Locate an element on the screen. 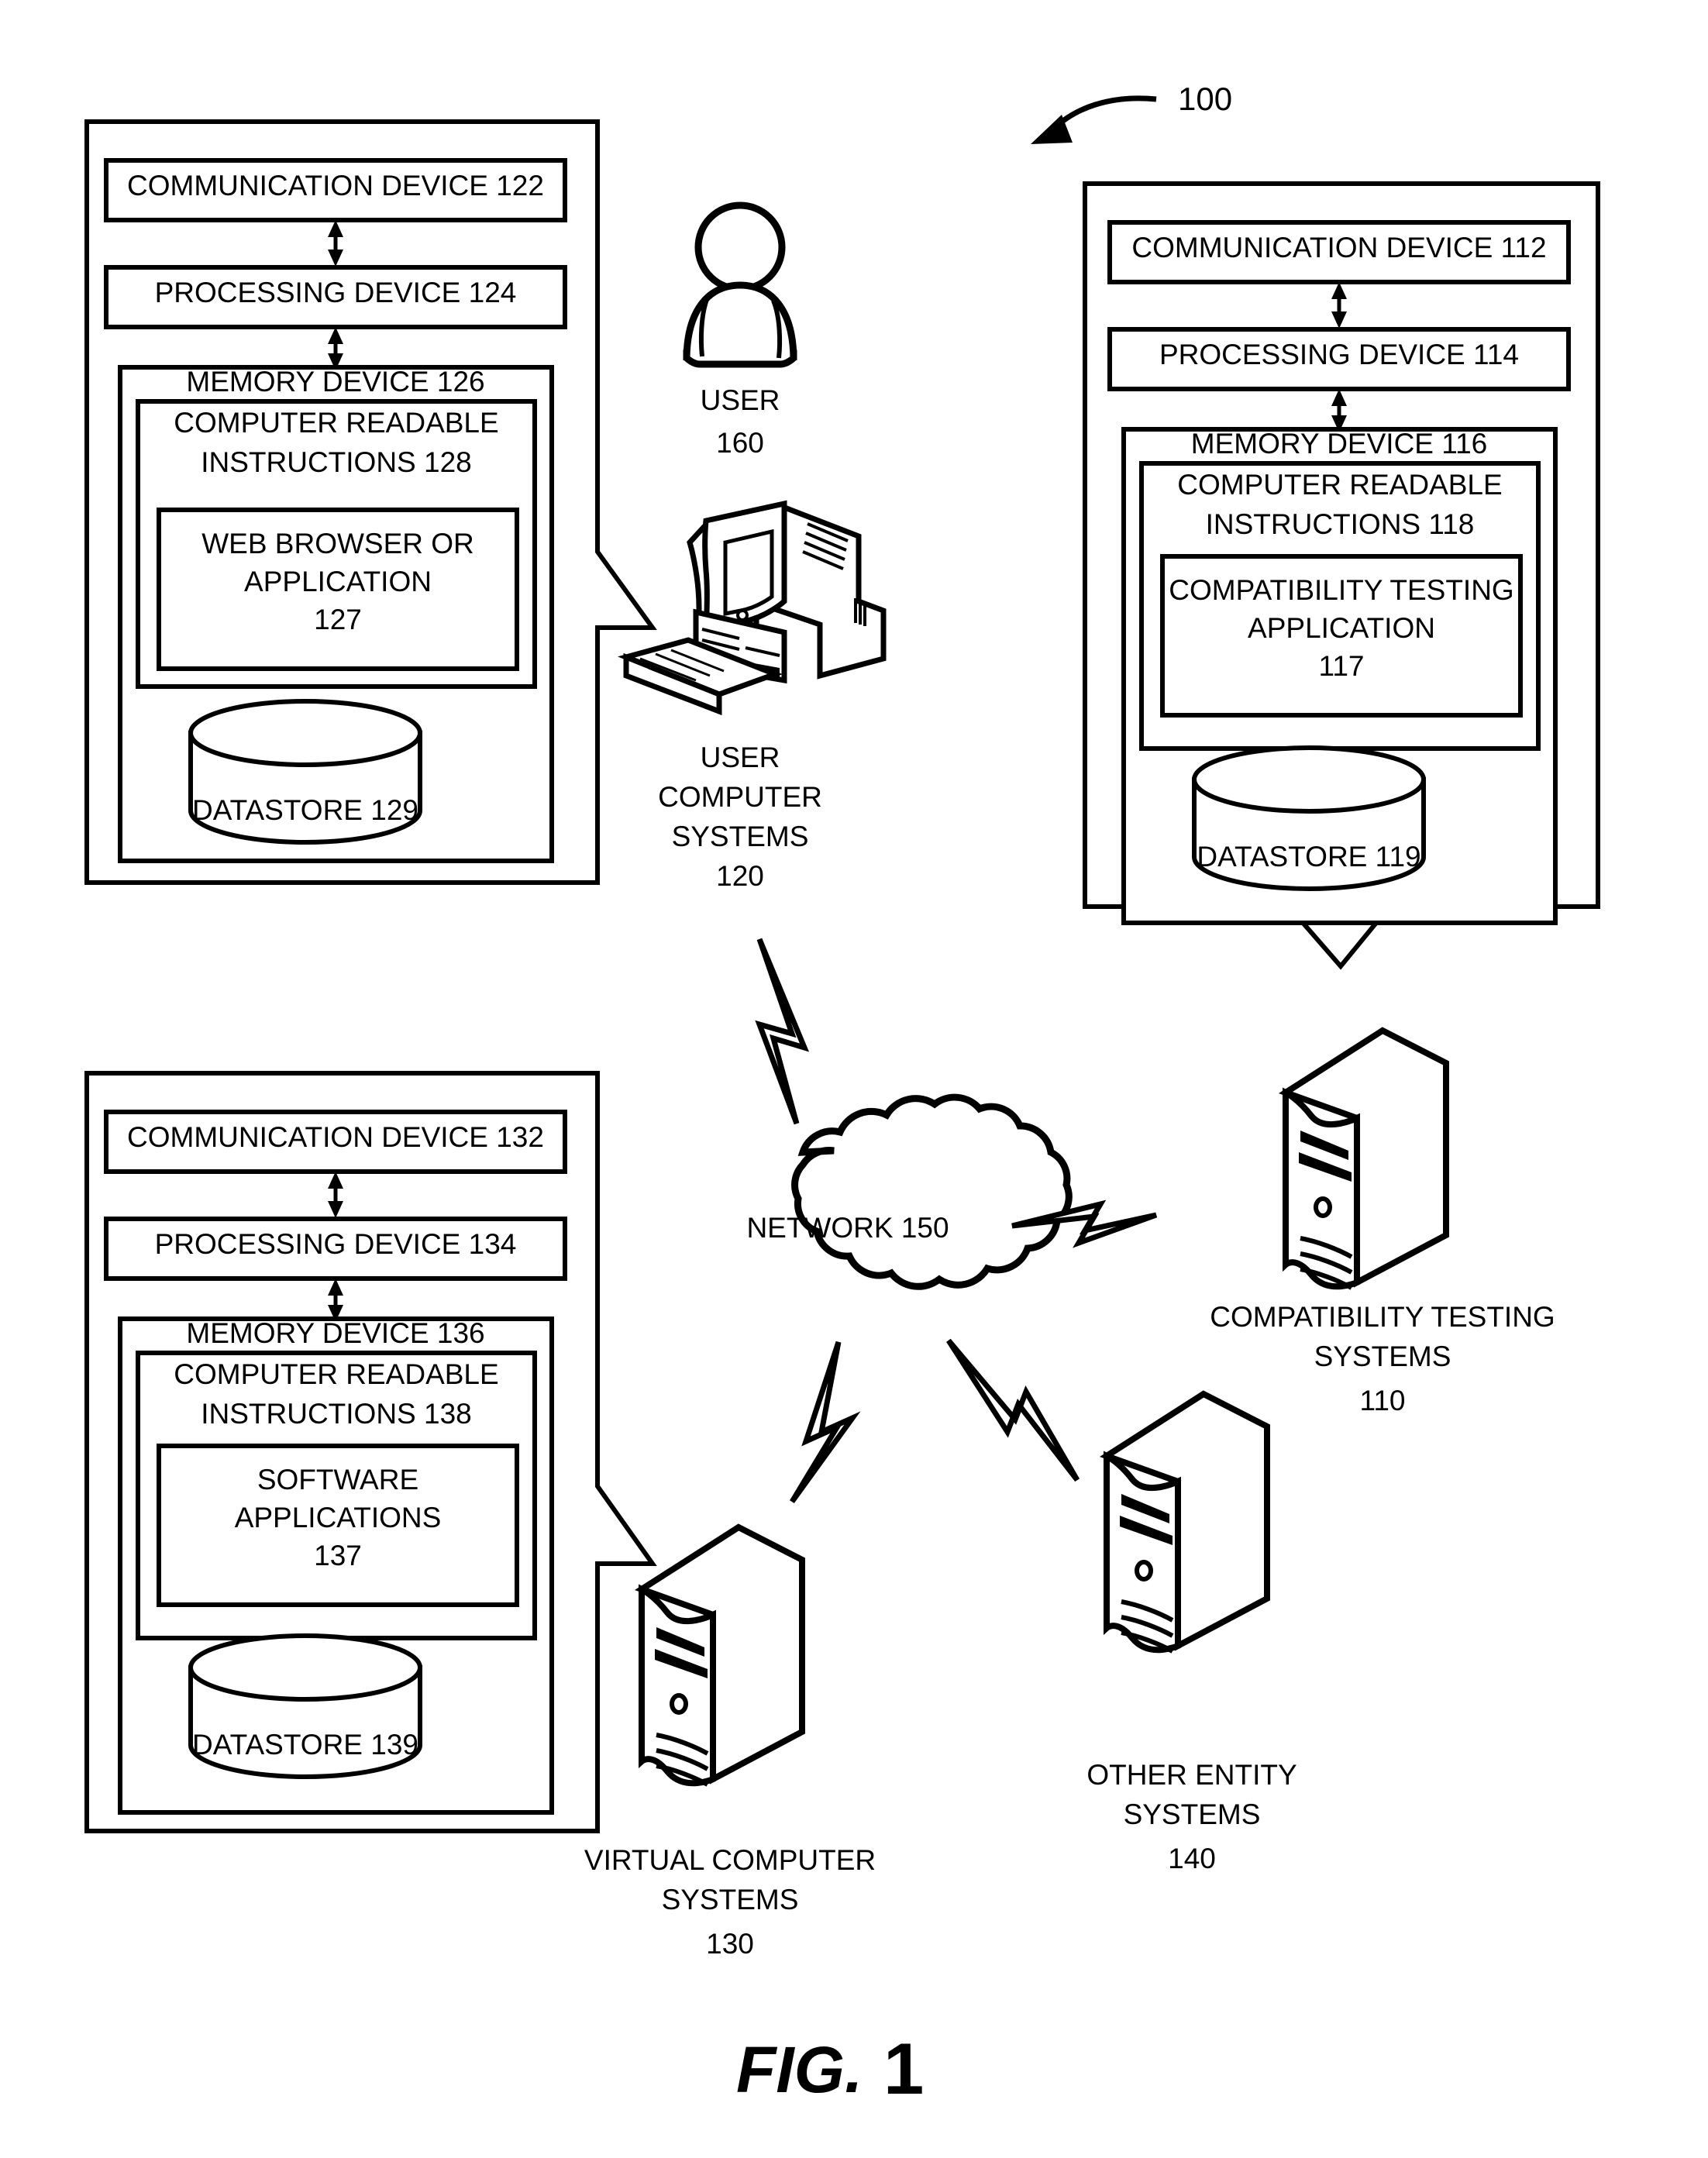 The width and height of the screenshot is (1708, 2158). application-117-label-line2: APPLICATION is located at coordinates (1342, 628).